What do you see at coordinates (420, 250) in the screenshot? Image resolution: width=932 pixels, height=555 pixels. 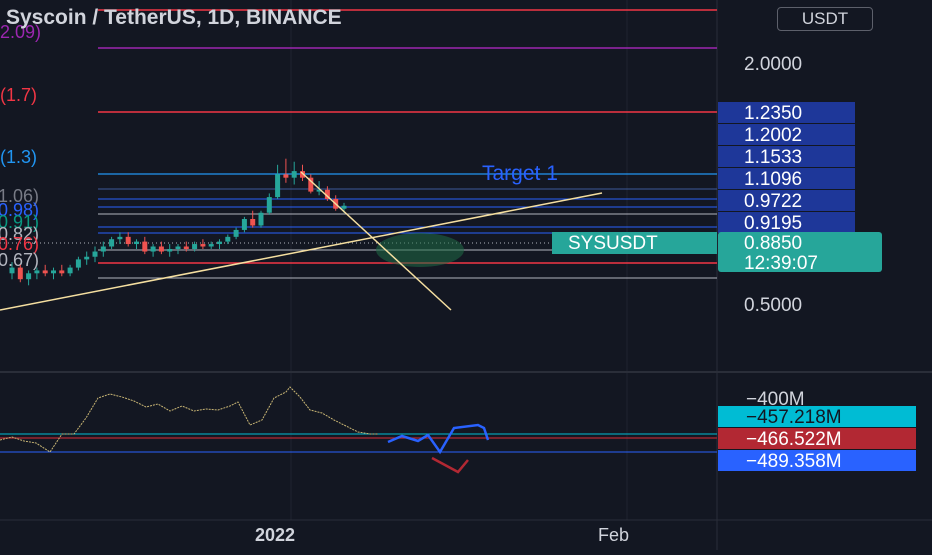 I see `highlight-ellipse` at bounding box center [420, 250].